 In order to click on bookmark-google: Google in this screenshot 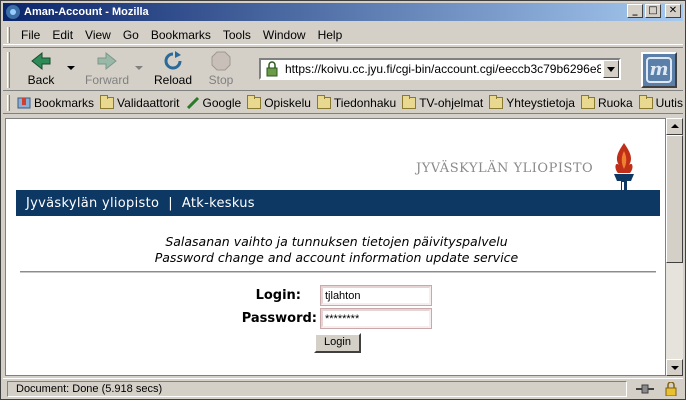, I will do `click(217, 103)`.